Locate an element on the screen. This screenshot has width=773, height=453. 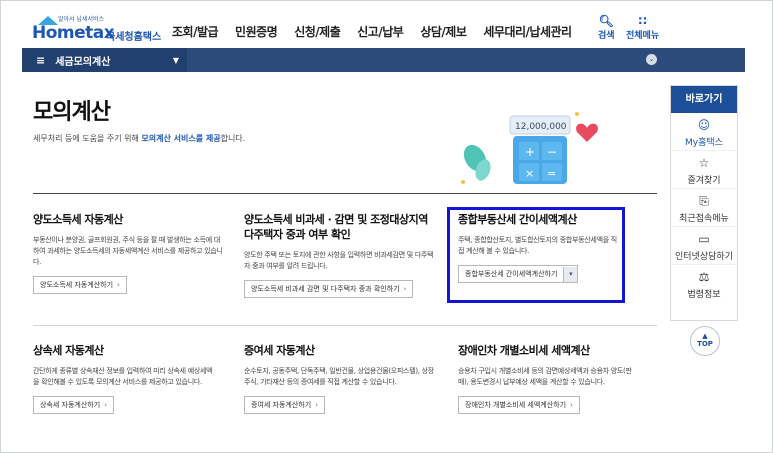
page-description: 세무처리 등에 도움을 주기 위해 모의계산 서비스를 제공합니다. is located at coordinates (139, 138).